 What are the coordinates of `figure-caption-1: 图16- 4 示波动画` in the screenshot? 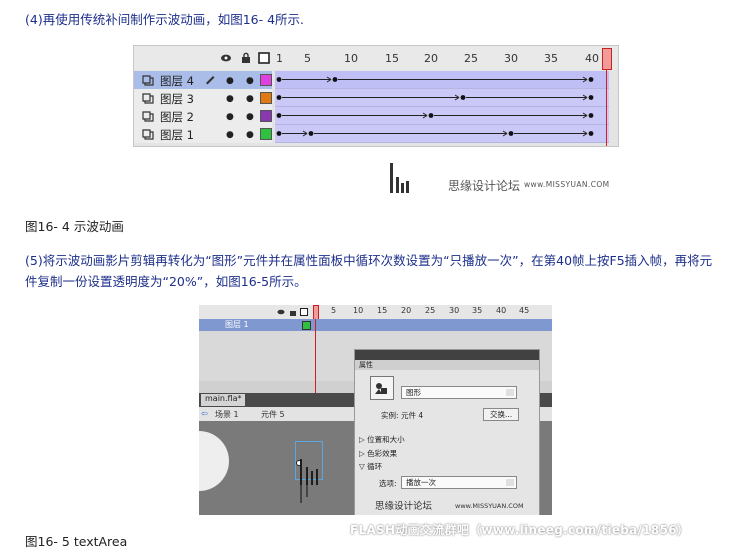 It's located at (74, 226).